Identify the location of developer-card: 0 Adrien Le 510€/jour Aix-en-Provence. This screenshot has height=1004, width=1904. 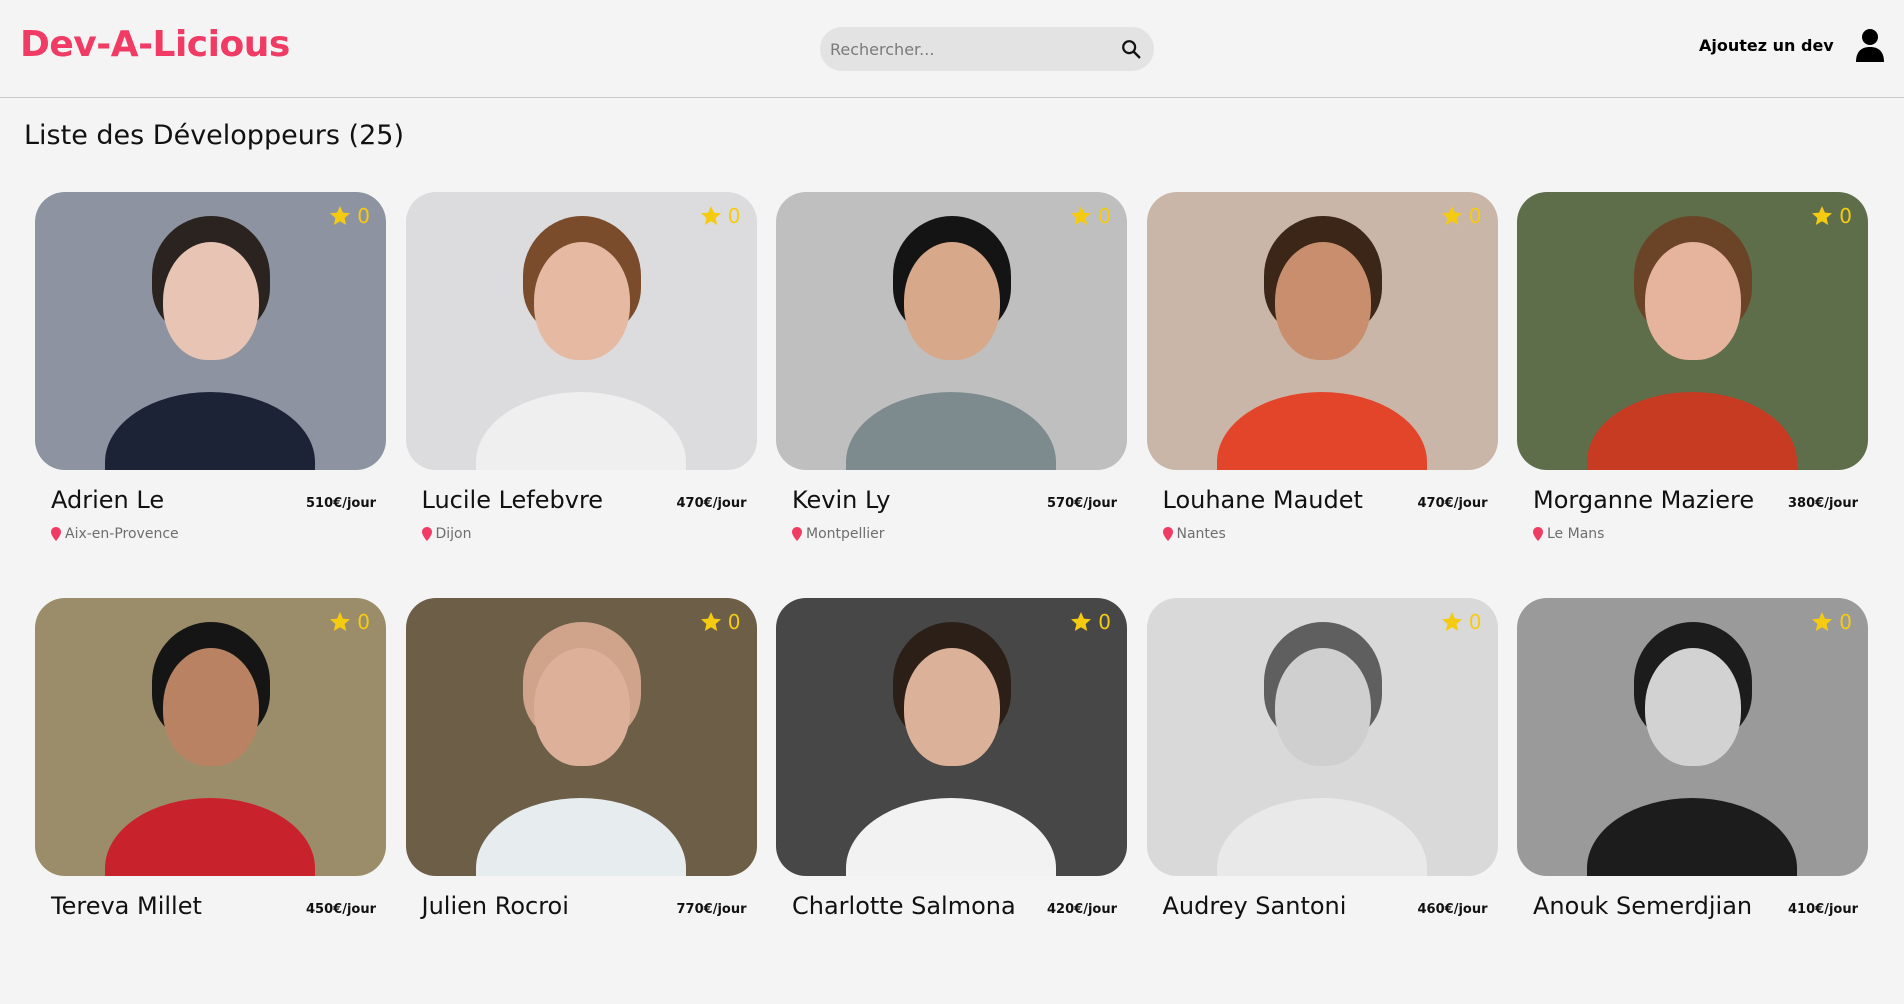
(210, 395).